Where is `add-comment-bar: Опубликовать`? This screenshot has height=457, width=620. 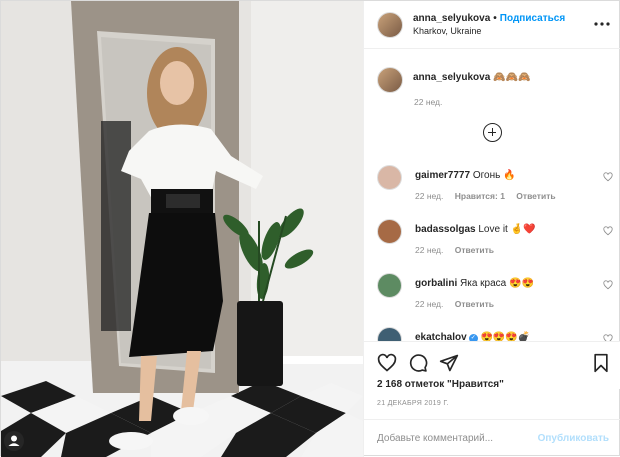 add-comment-bar: Опубликовать is located at coordinates (492, 438).